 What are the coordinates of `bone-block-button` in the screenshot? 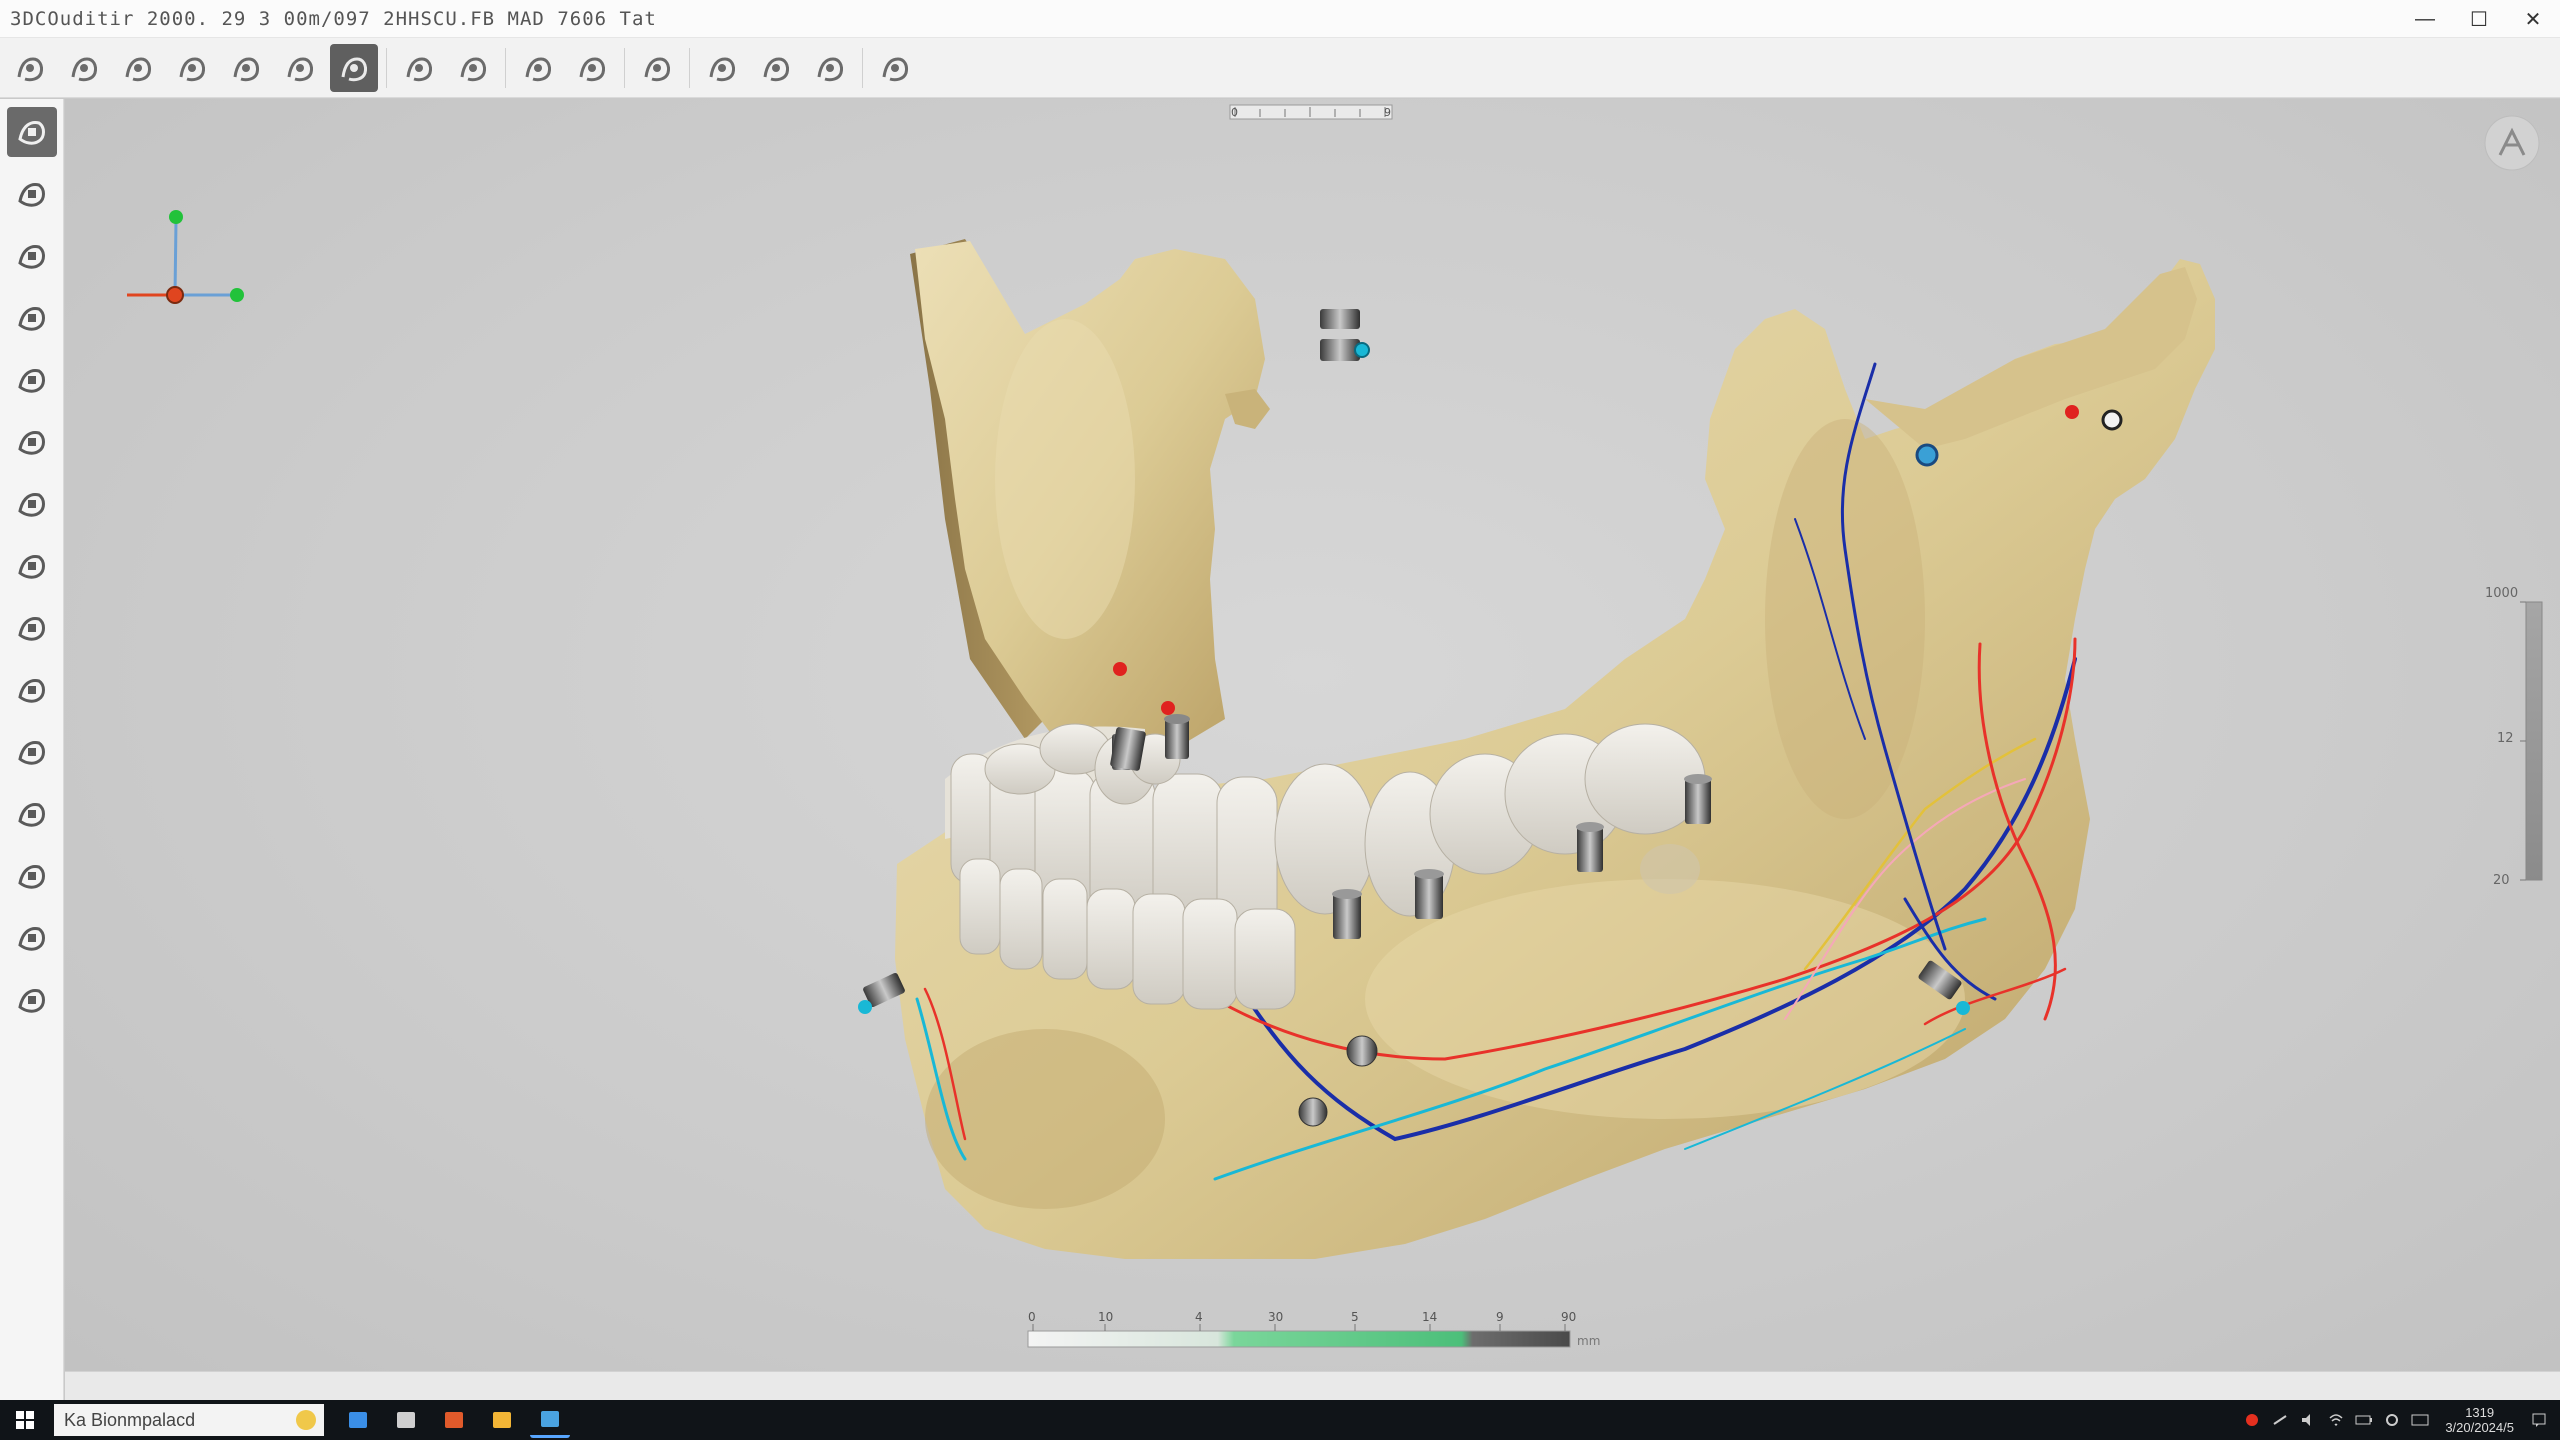 It's located at (776, 68).